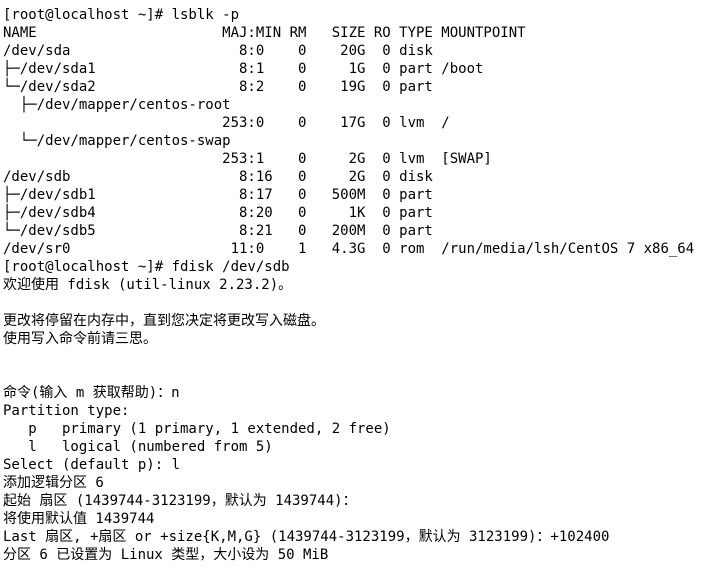 The image size is (722, 567). I want to click on terminal-line-select: Select (default p): l, so click(92, 465).